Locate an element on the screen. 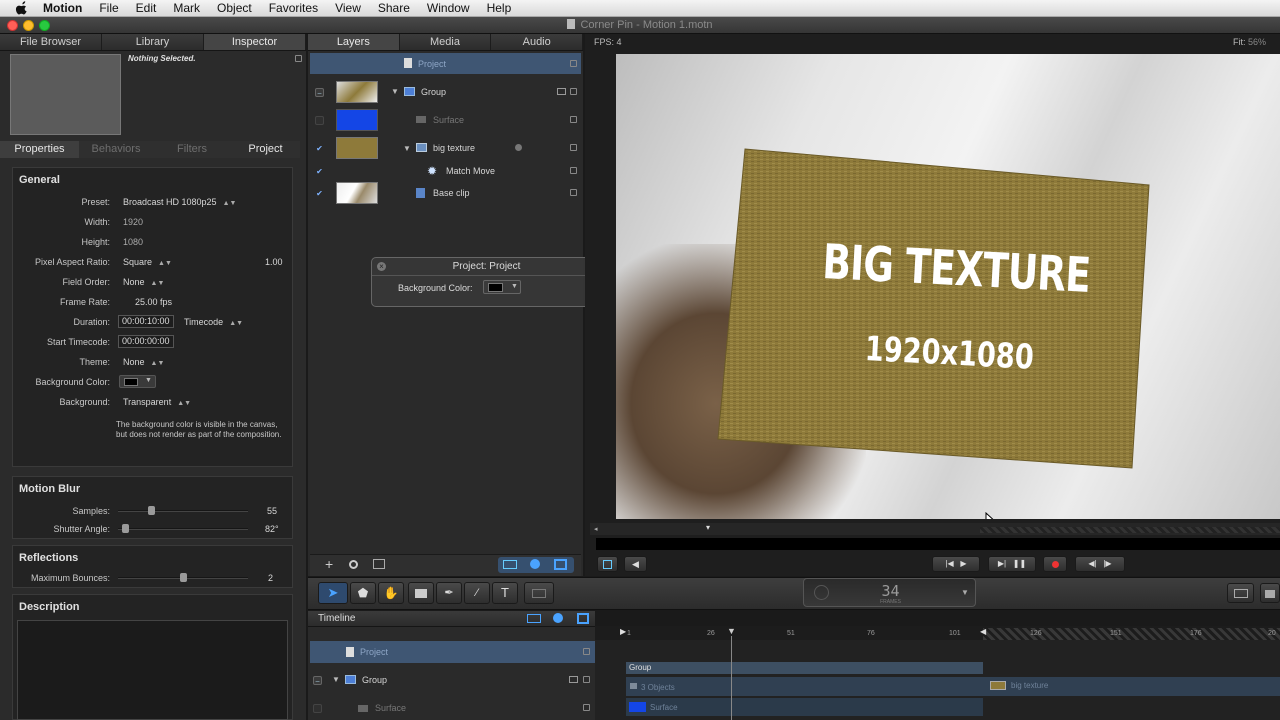 The width and height of the screenshot is (1280, 720). track-group-bar is located at coordinates (804, 668).